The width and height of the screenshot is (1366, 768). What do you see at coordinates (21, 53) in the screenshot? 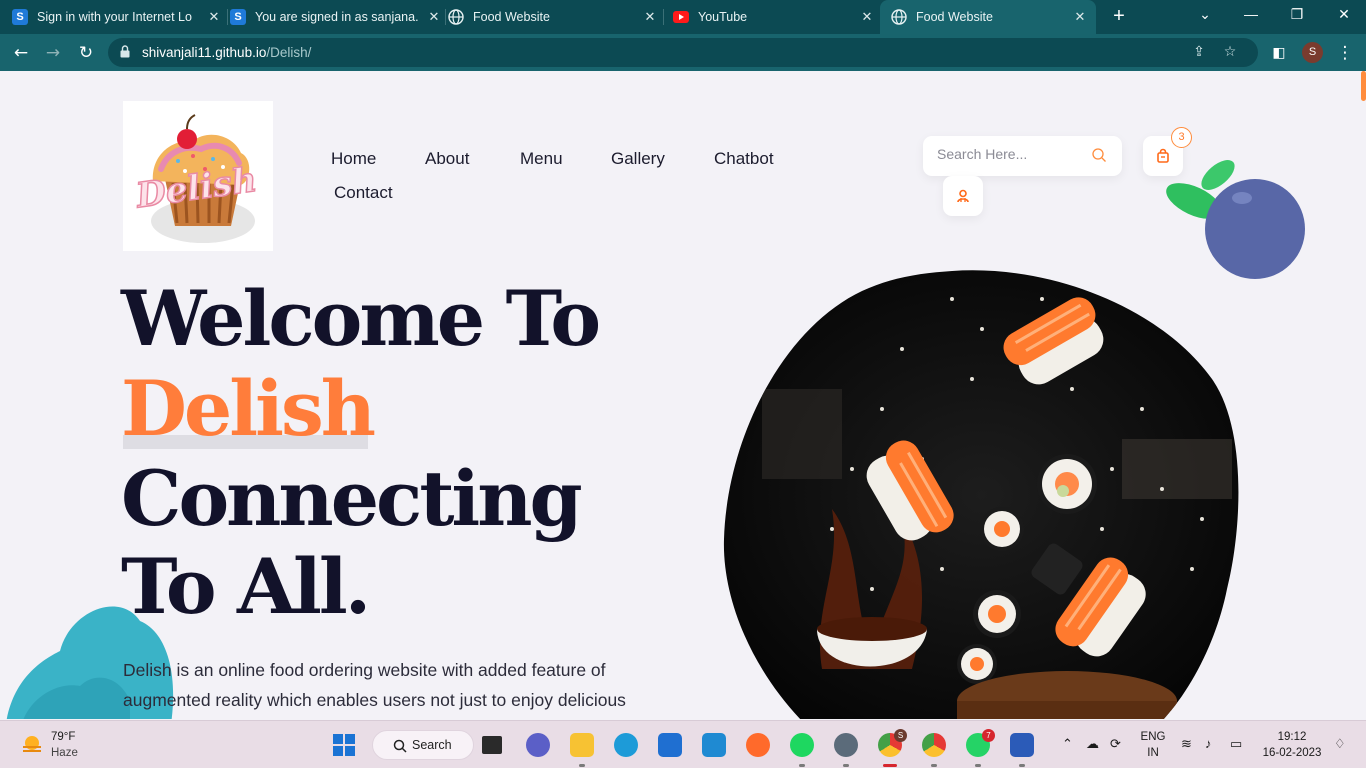
I see `back-arrow-icon: ←` at bounding box center [21, 53].